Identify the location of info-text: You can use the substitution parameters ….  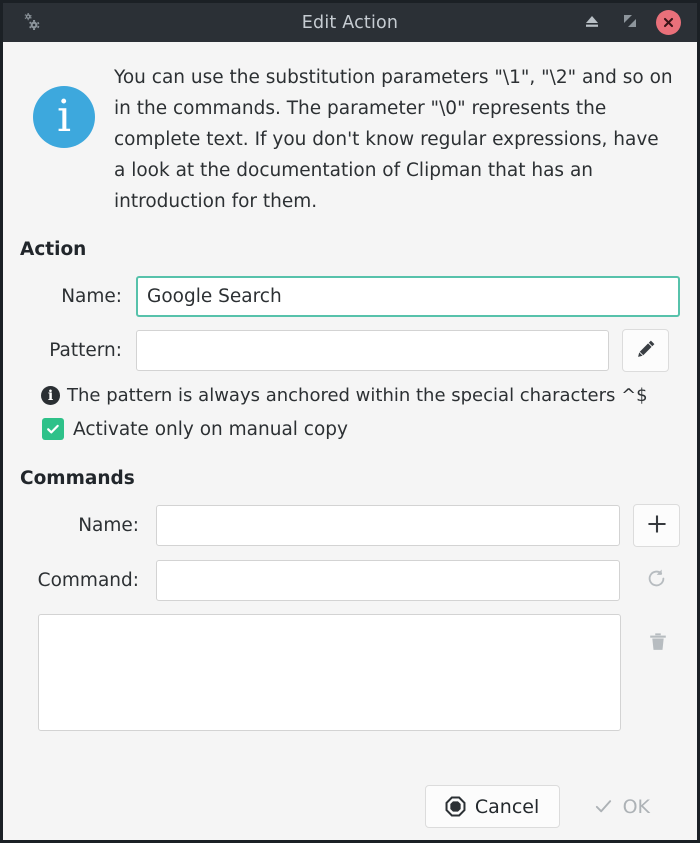
(393, 139).